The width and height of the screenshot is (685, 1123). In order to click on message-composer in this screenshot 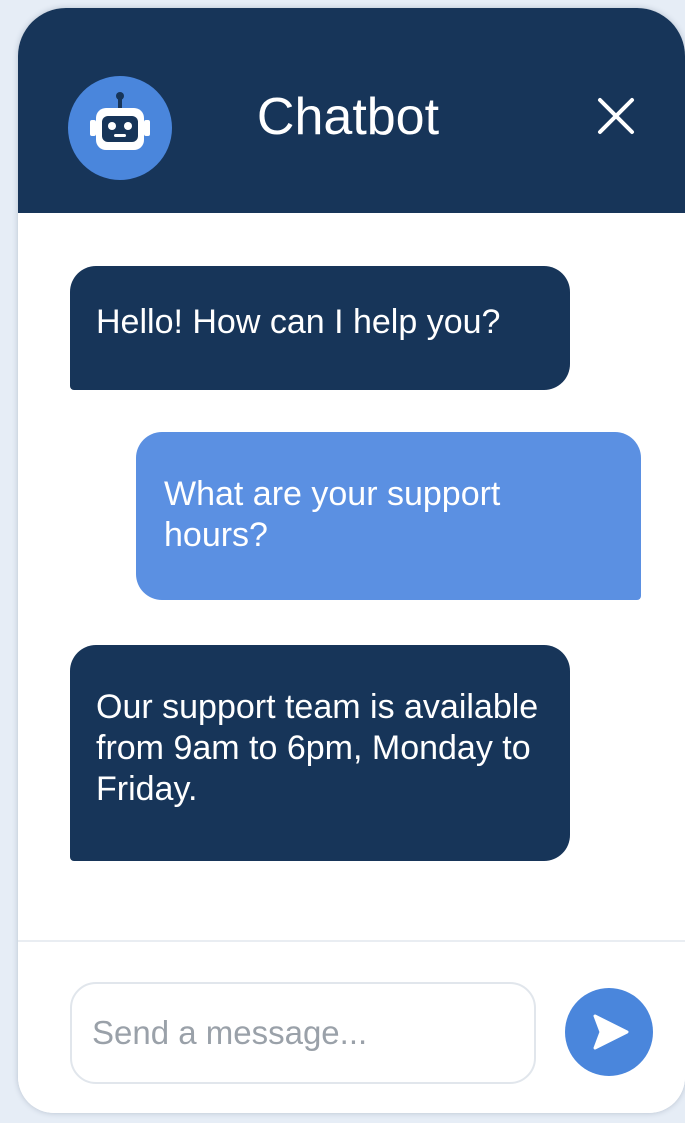, I will do `click(351, 1027)`.